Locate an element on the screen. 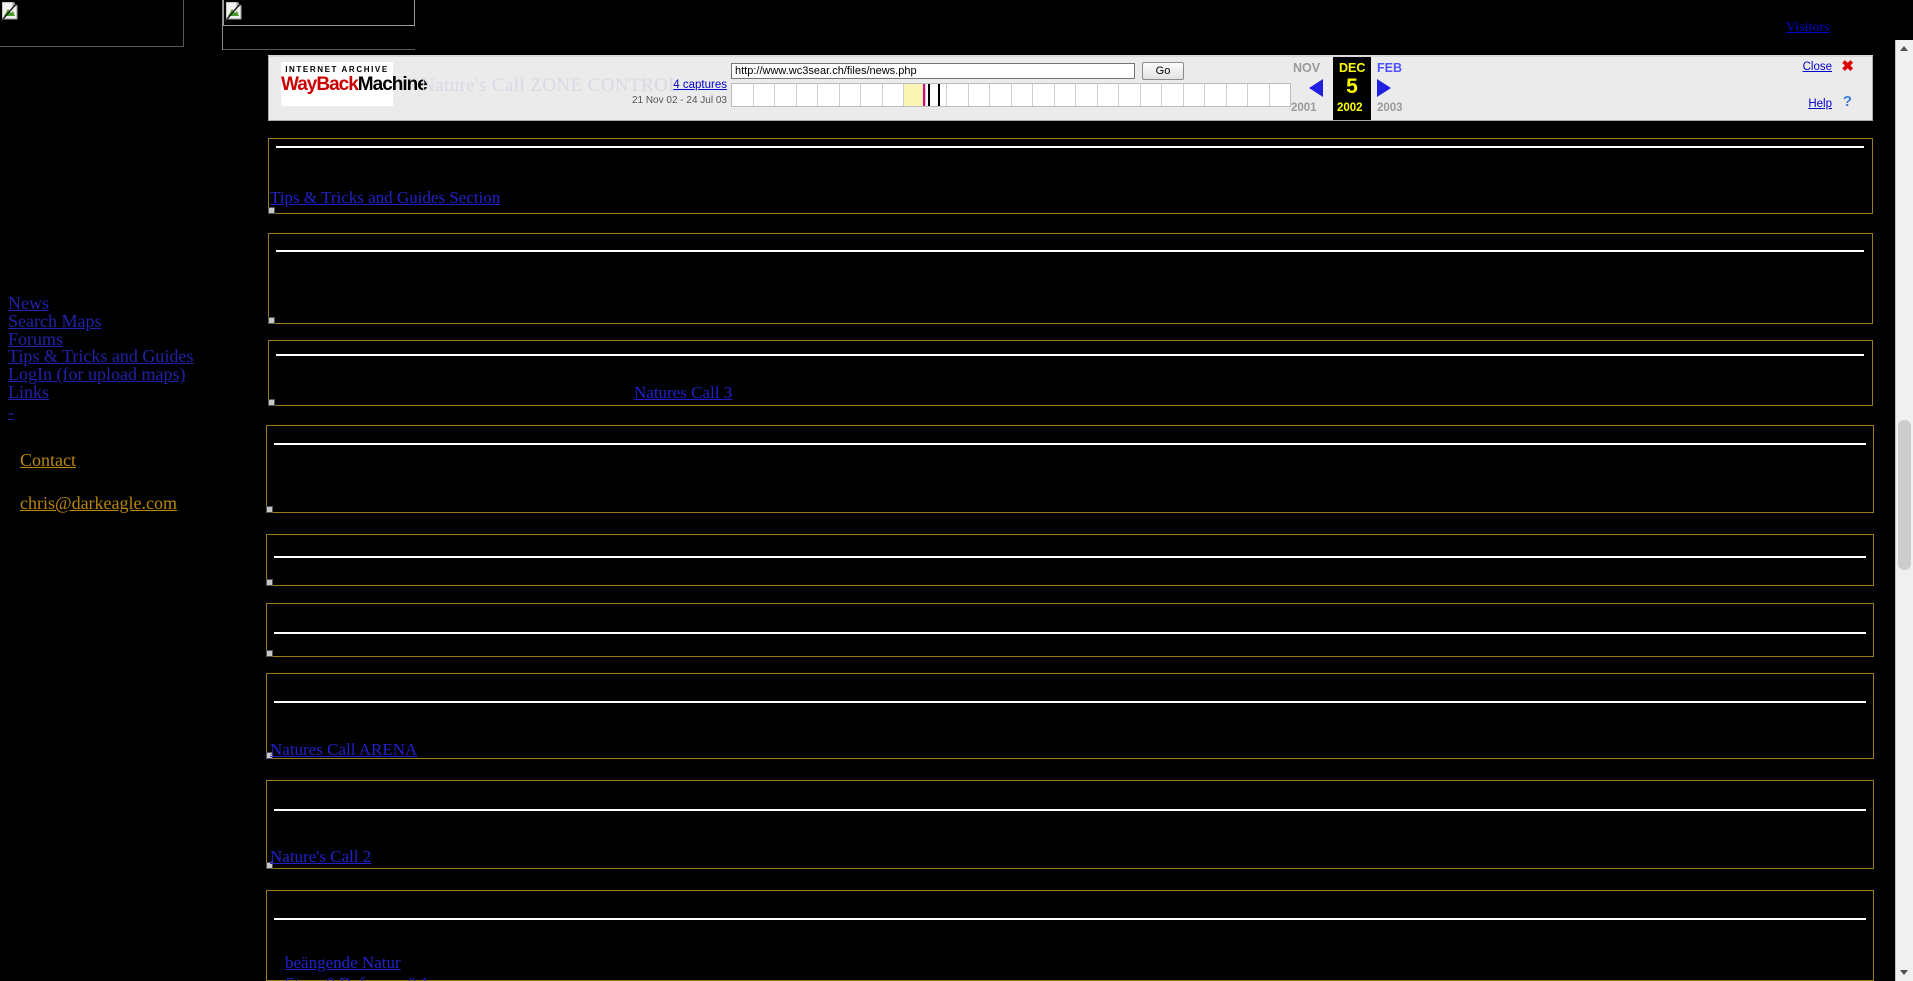 This screenshot has width=1913, height=981. broken-image-banner-left is located at coordinates (92, 23).